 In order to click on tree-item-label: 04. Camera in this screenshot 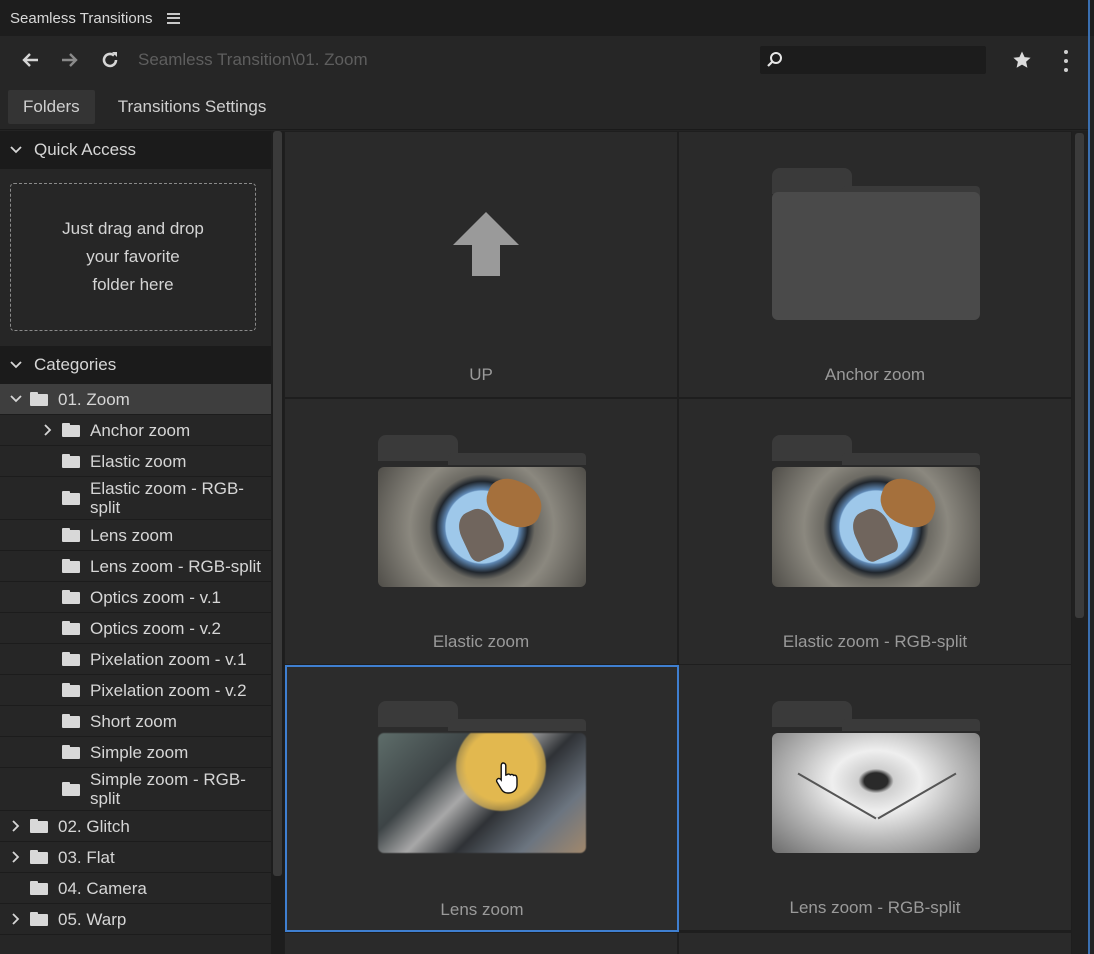, I will do `click(102, 888)`.